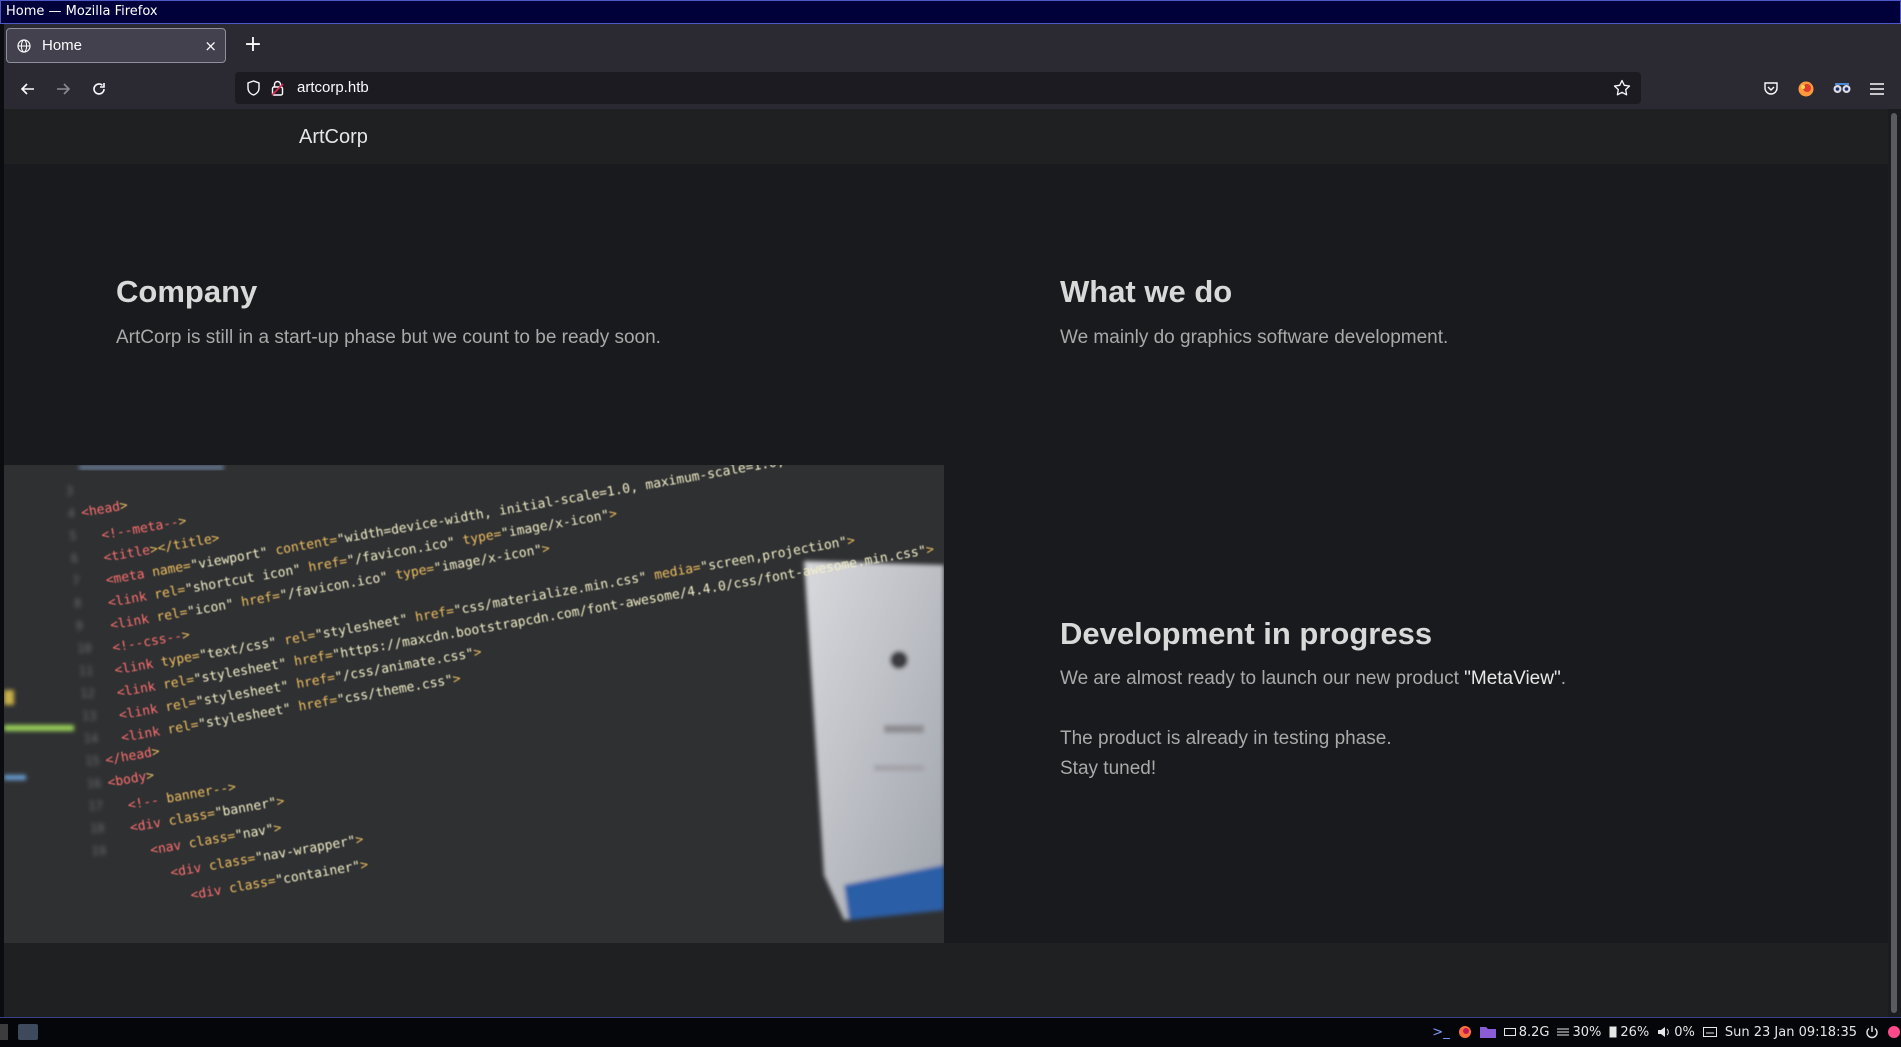  Describe the element at coordinates (62, 45) in the screenshot. I see `tab-title: Home` at that location.